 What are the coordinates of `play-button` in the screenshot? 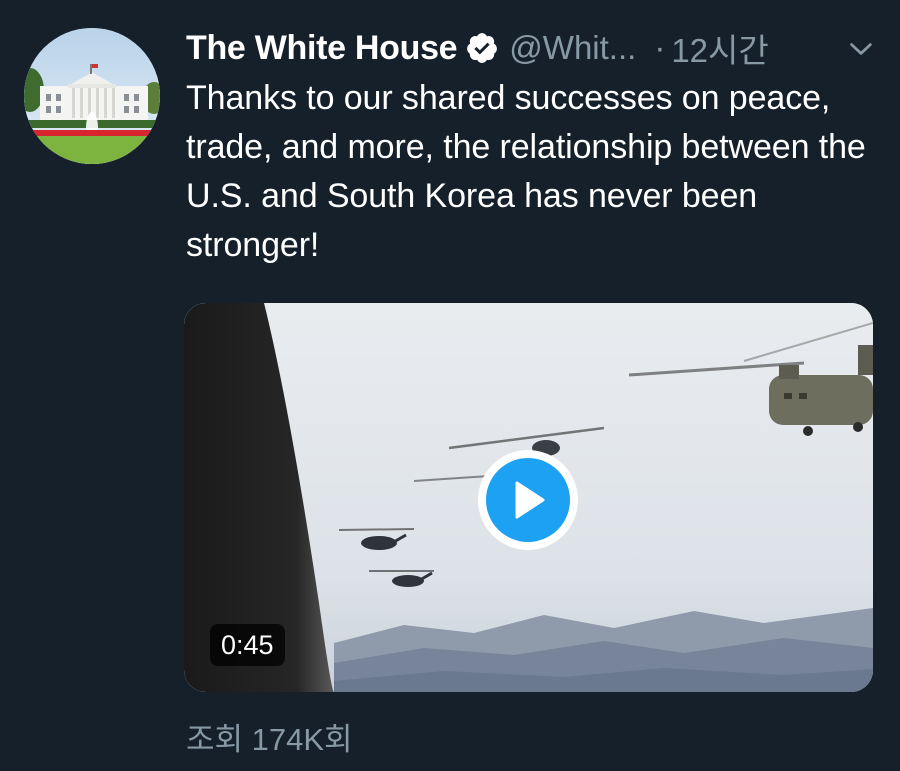 It's located at (528, 500).